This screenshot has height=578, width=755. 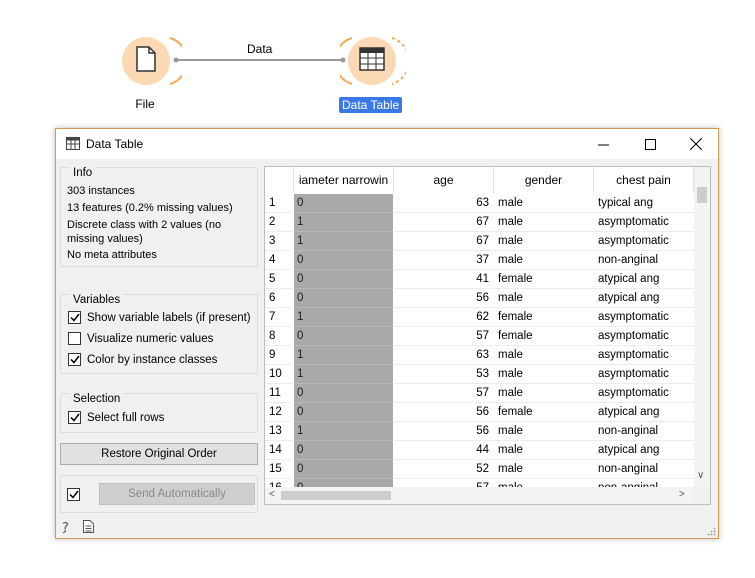 What do you see at coordinates (443, 450) in the screenshot?
I see `cell-age: 44` at bounding box center [443, 450].